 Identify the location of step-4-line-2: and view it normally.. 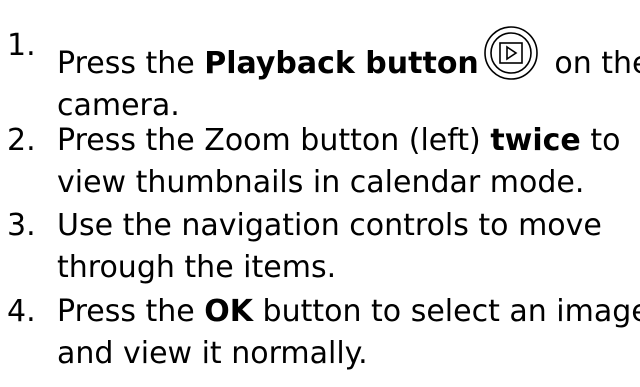
(212, 353).